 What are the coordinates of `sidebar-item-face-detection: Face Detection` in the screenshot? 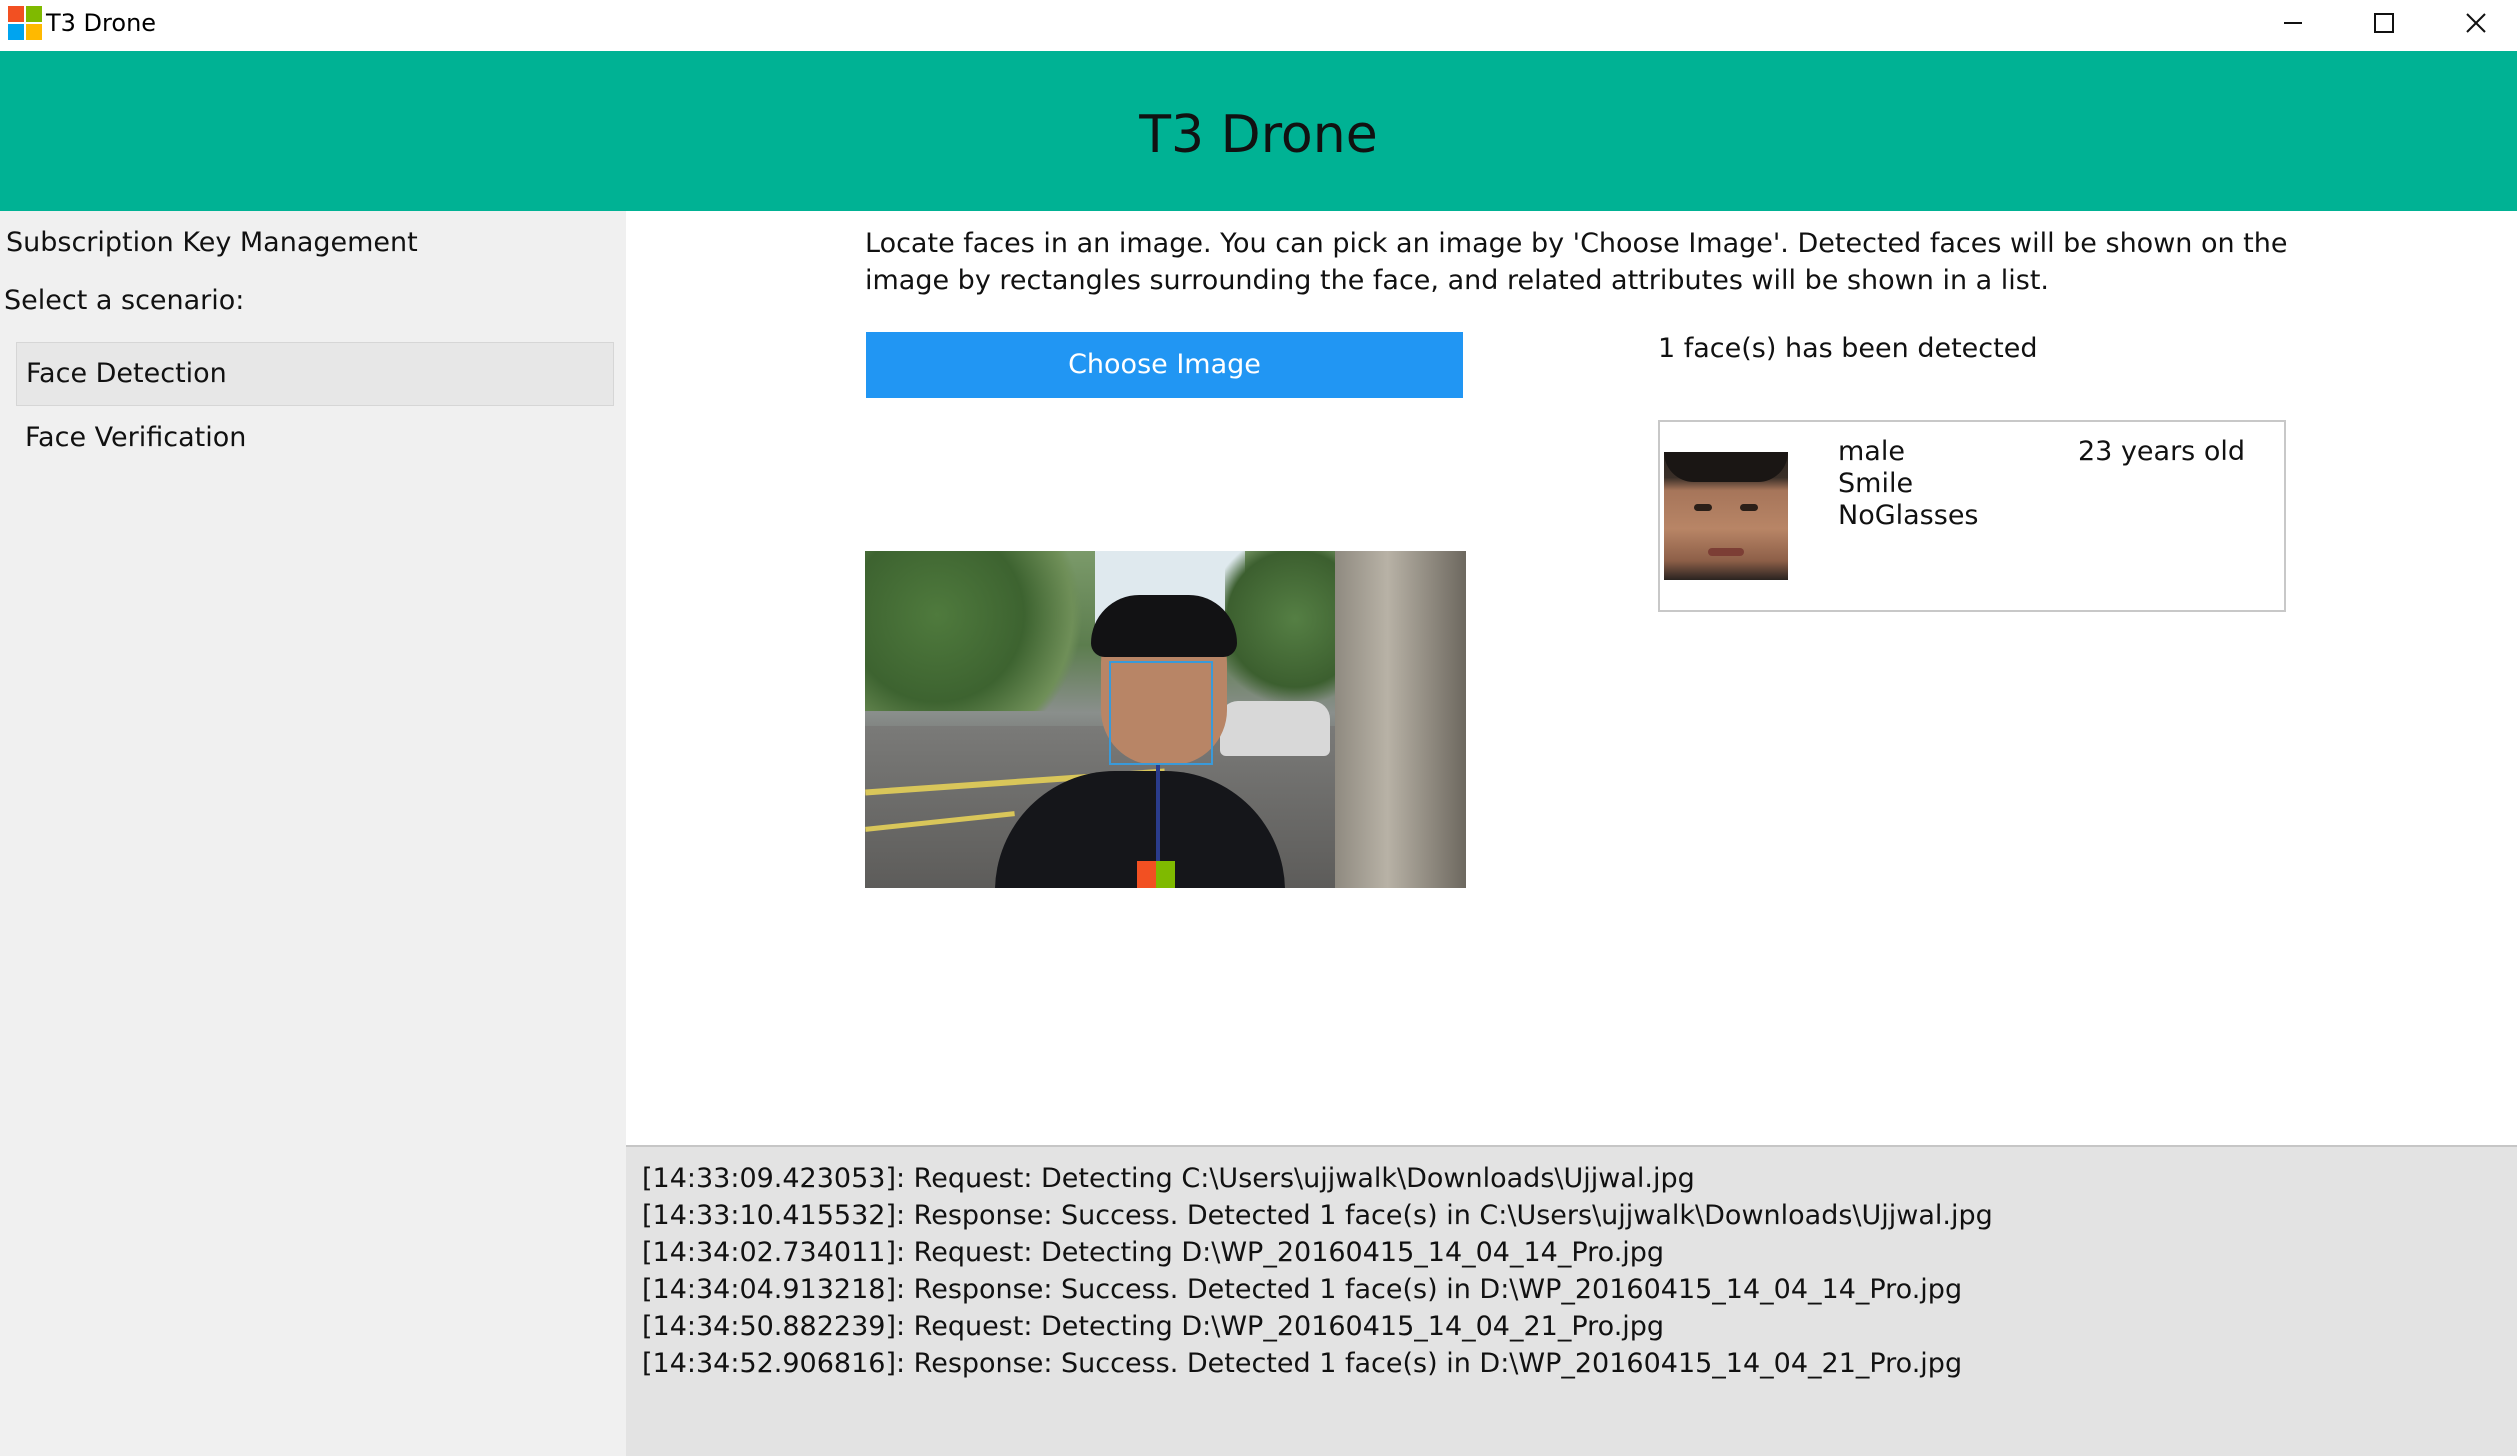 It's located at (315, 374).